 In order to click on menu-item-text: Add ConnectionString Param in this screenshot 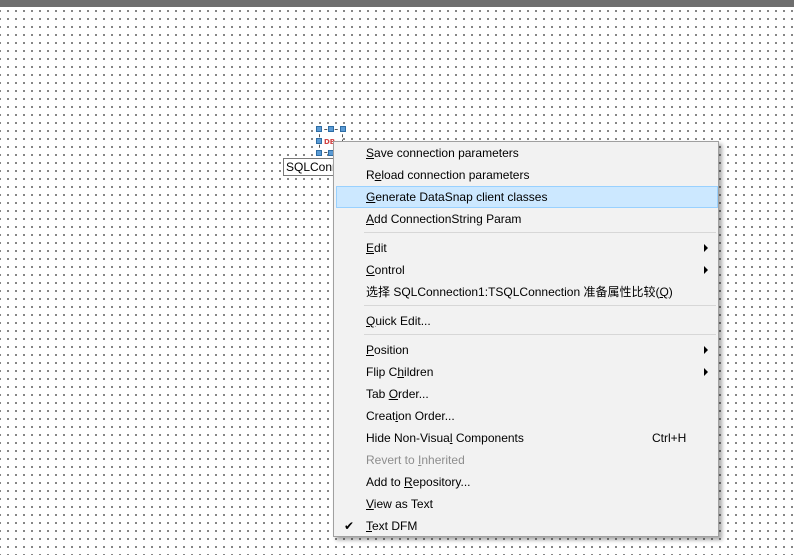, I will do `click(444, 219)`.